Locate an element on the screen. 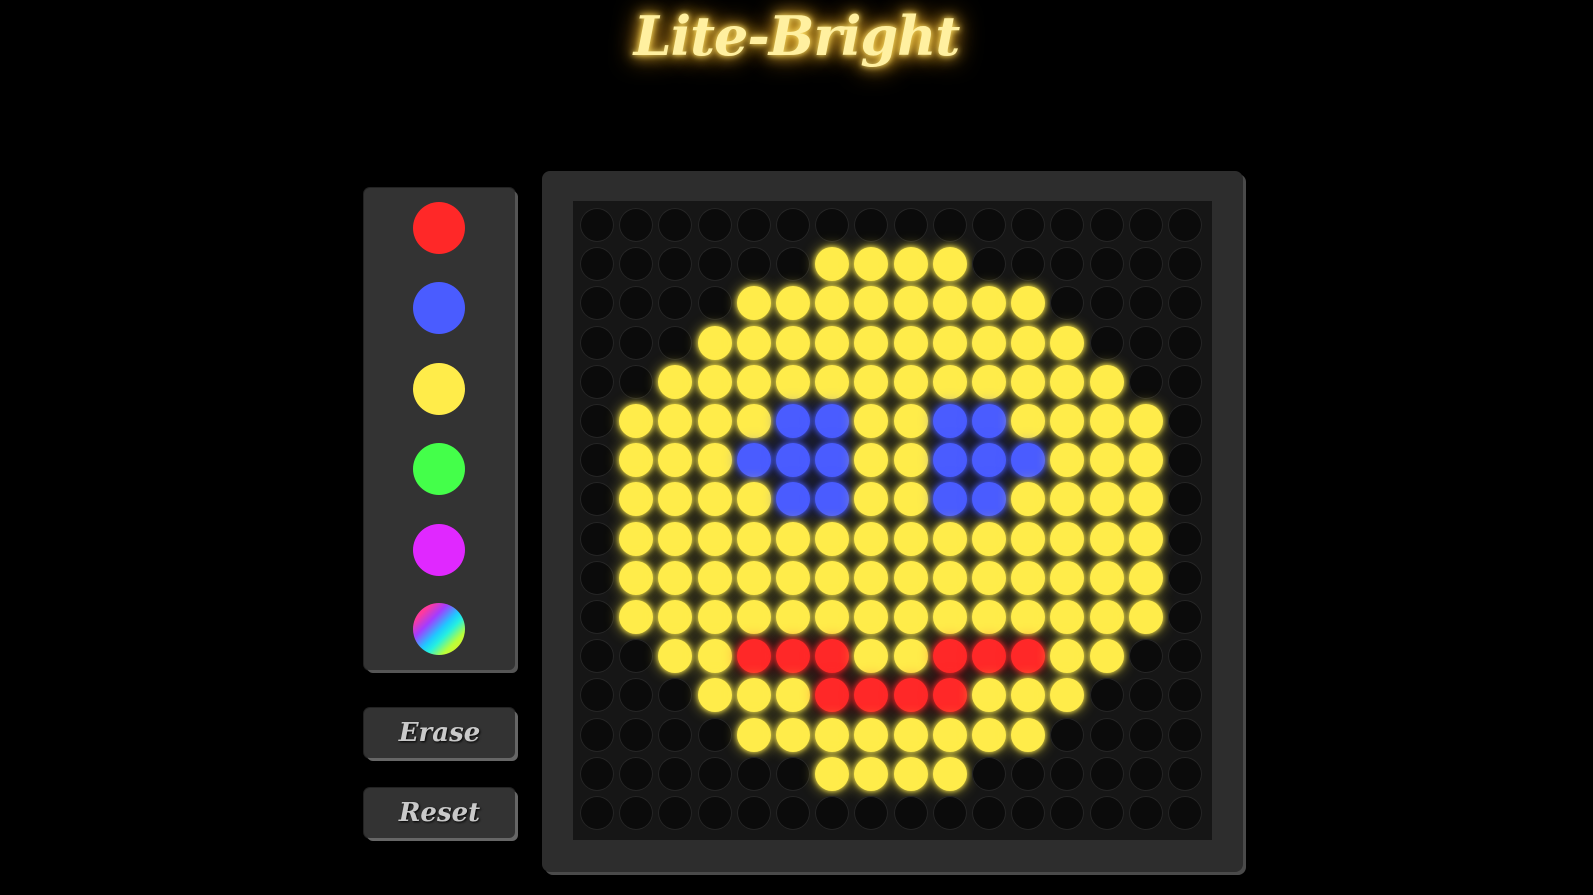 Image resolution: width=1593 pixels, height=895 pixels. color-swatch-green is located at coordinates (439, 469).